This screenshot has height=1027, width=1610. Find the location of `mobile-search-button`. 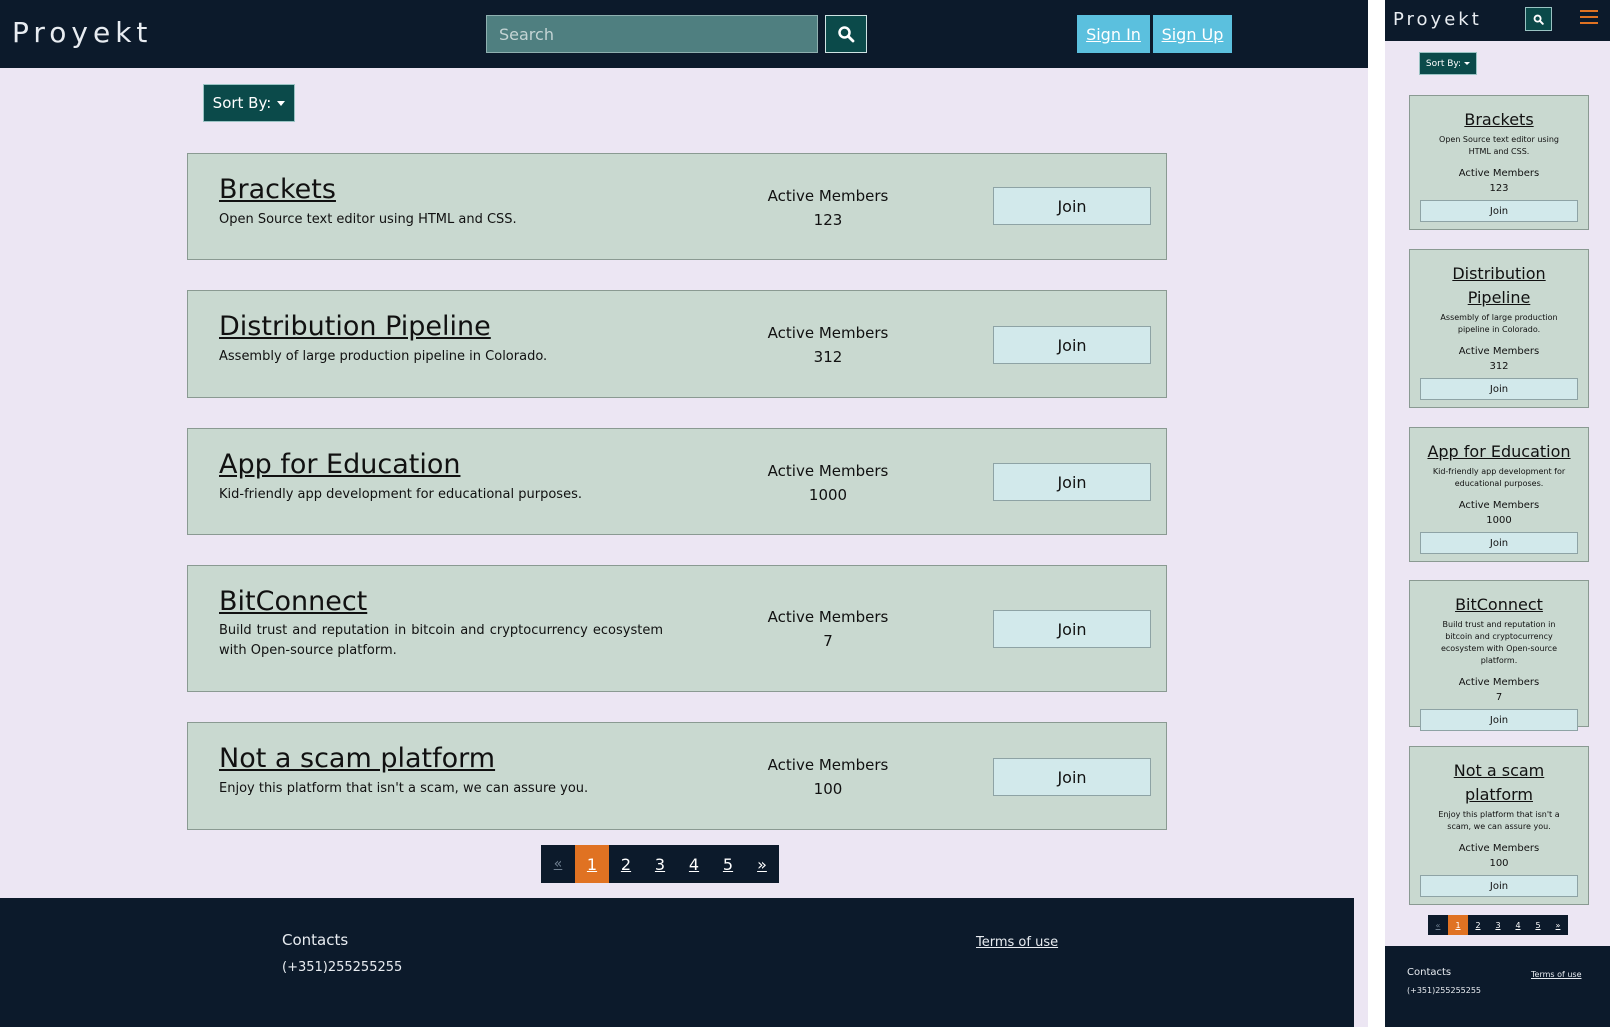

mobile-search-button is located at coordinates (1538, 19).